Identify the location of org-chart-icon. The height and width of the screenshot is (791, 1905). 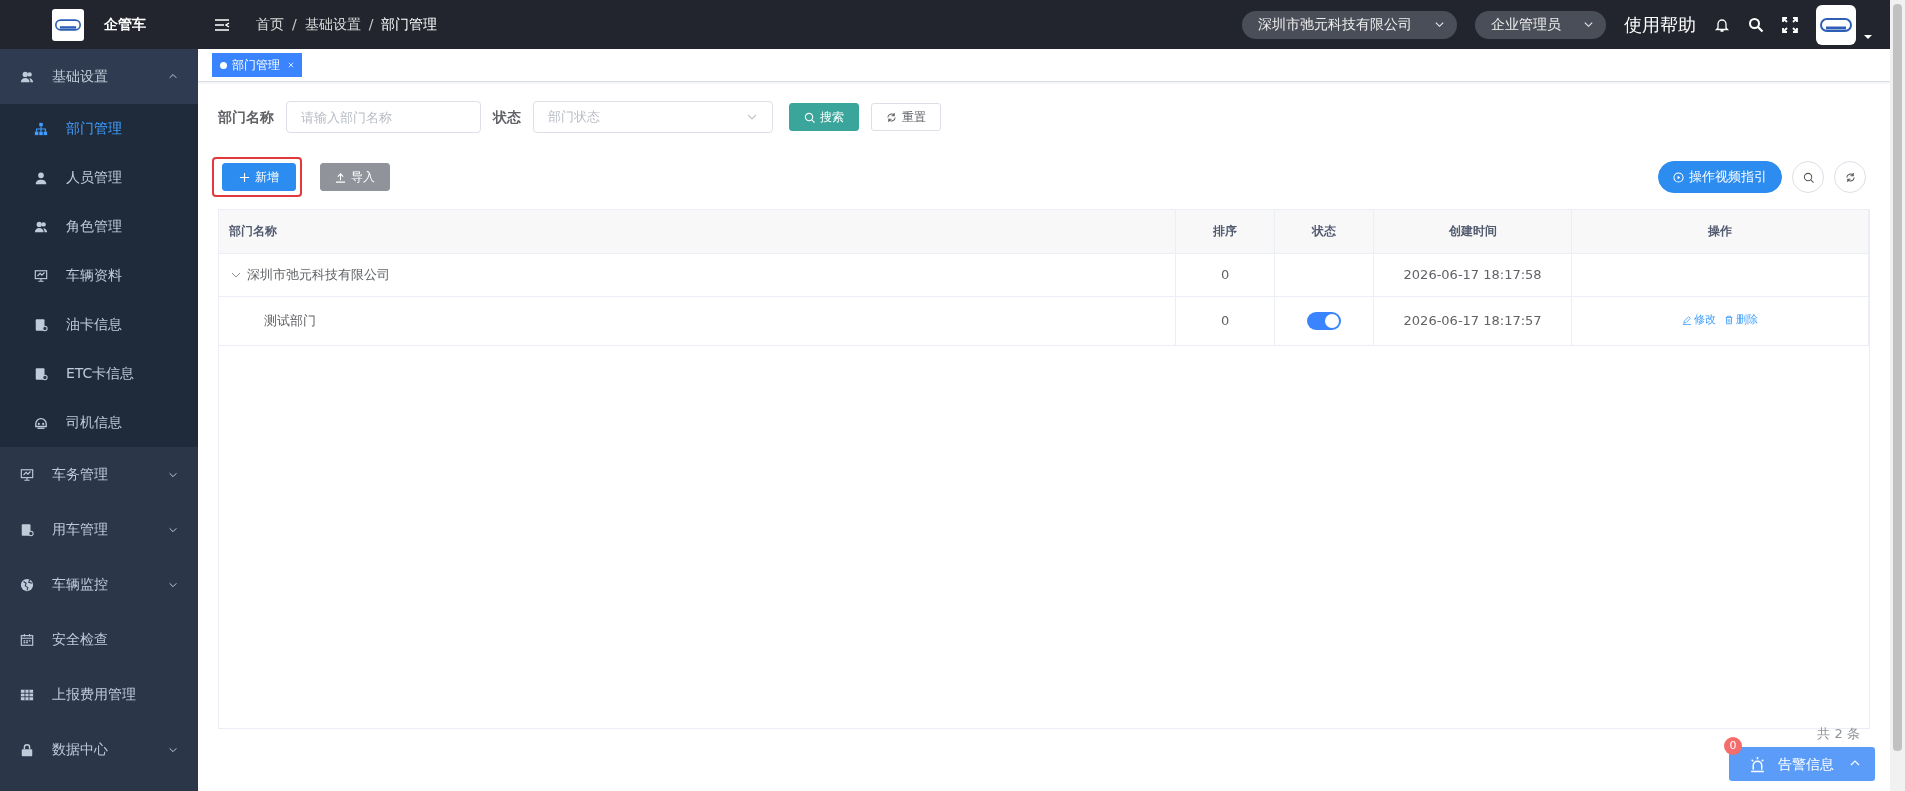
(41, 128).